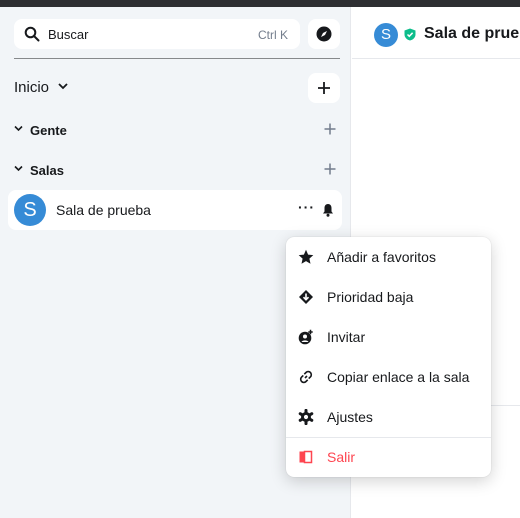 Image resolution: width=520 pixels, height=518 pixels. What do you see at coordinates (47, 170) in the screenshot?
I see `section-rooms-label: Salas` at bounding box center [47, 170].